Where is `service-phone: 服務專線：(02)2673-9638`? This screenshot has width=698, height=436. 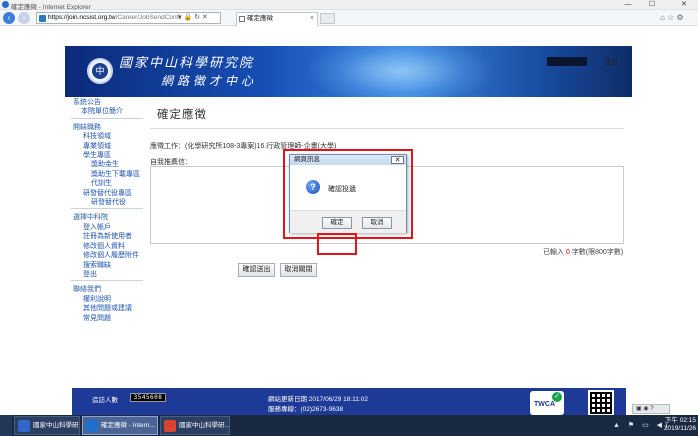
service-phone: 服務專線：(02)2673-9638 is located at coordinates (306, 409).